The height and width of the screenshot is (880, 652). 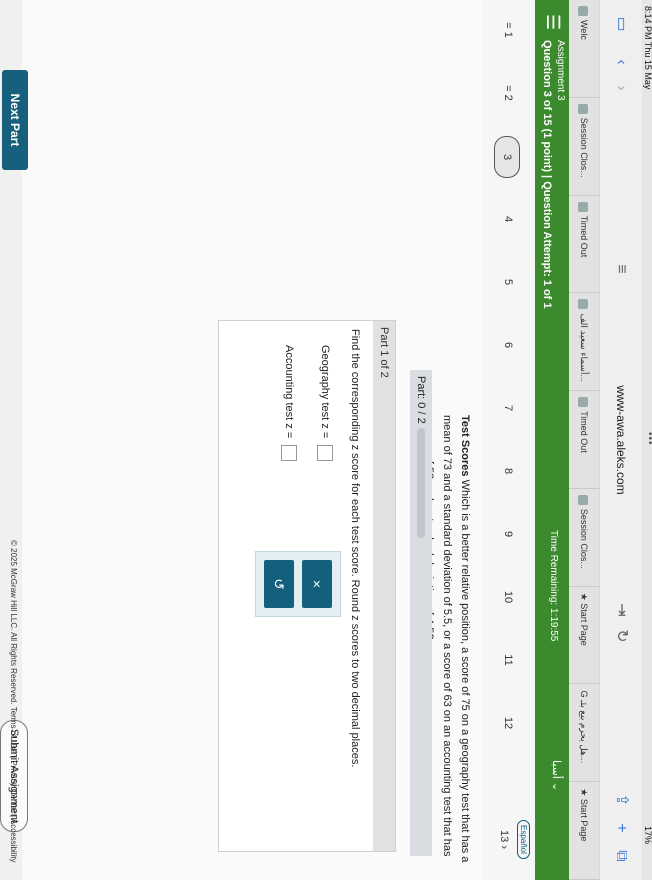 I want to click on tab-overview-icon: ≡, so click(x=621, y=269).